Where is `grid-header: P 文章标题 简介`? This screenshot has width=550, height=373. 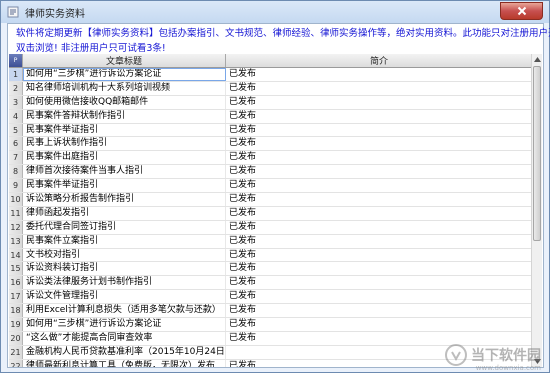
grid-header: P 文章标题 简介 is located at coordinates (271, 61).